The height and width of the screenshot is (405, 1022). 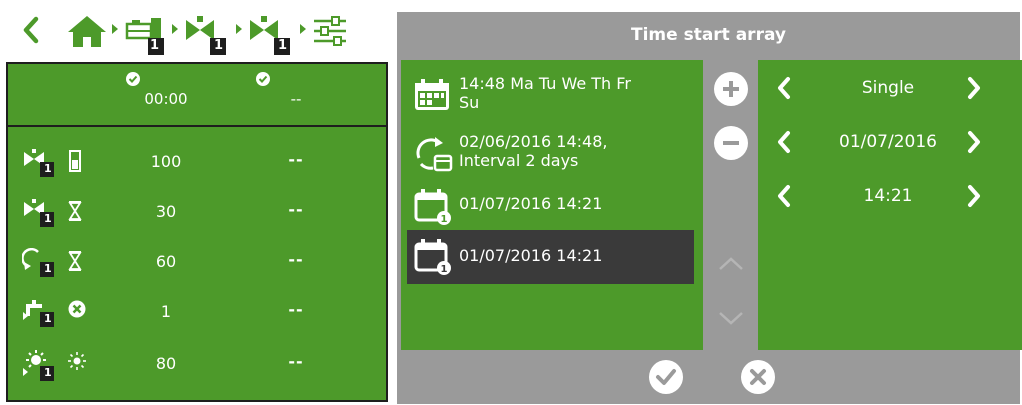 I want to click on scroll-up-icon, so click(x=731, y=264).